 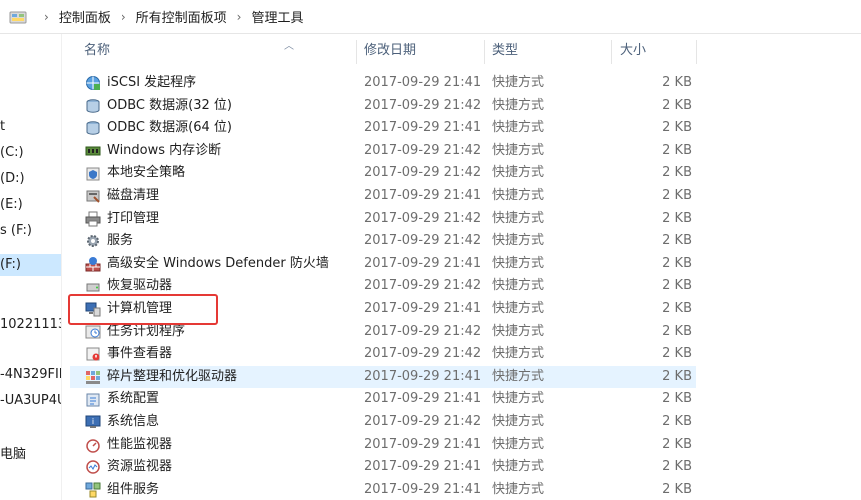 What do you see at coordinates (93, 219) in the screenshot?
I see `printer-icon` at bounding box center [93, 219].